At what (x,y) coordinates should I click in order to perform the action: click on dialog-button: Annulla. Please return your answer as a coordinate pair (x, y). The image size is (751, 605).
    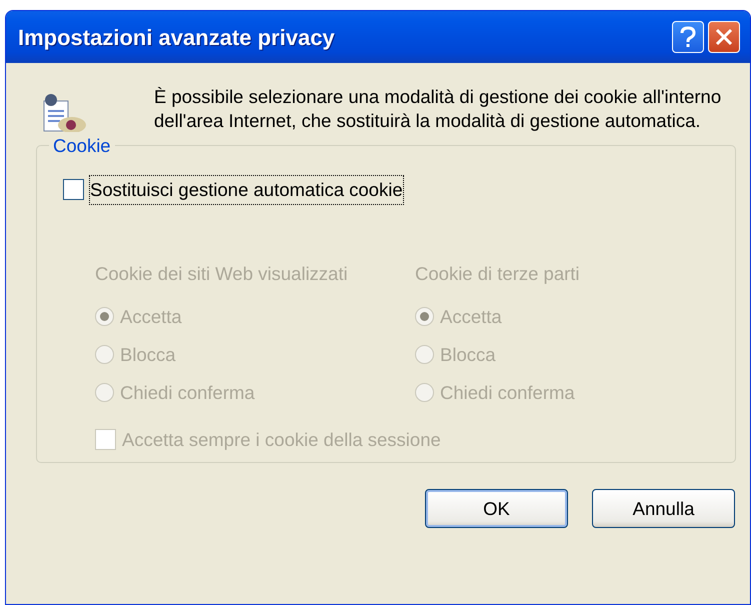
    Looking at the image, I should click on (663, 508).